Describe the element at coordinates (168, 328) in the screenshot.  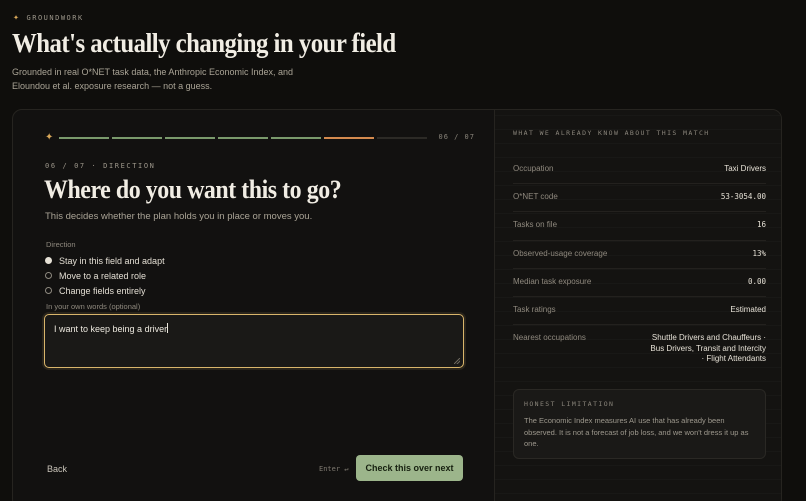
I see `text-caret` at that location.